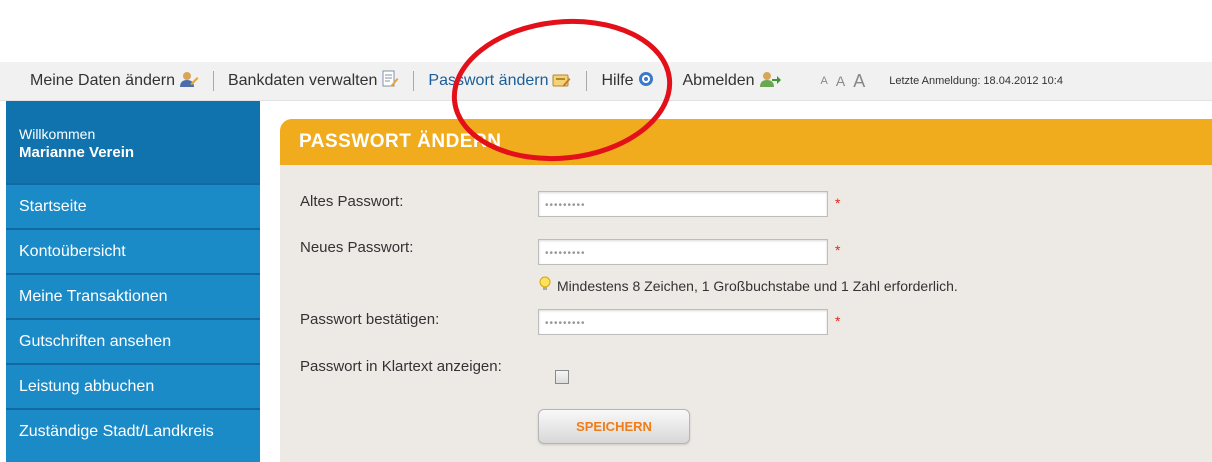  I want to click on show-password-checkbox, so click(562, 377).